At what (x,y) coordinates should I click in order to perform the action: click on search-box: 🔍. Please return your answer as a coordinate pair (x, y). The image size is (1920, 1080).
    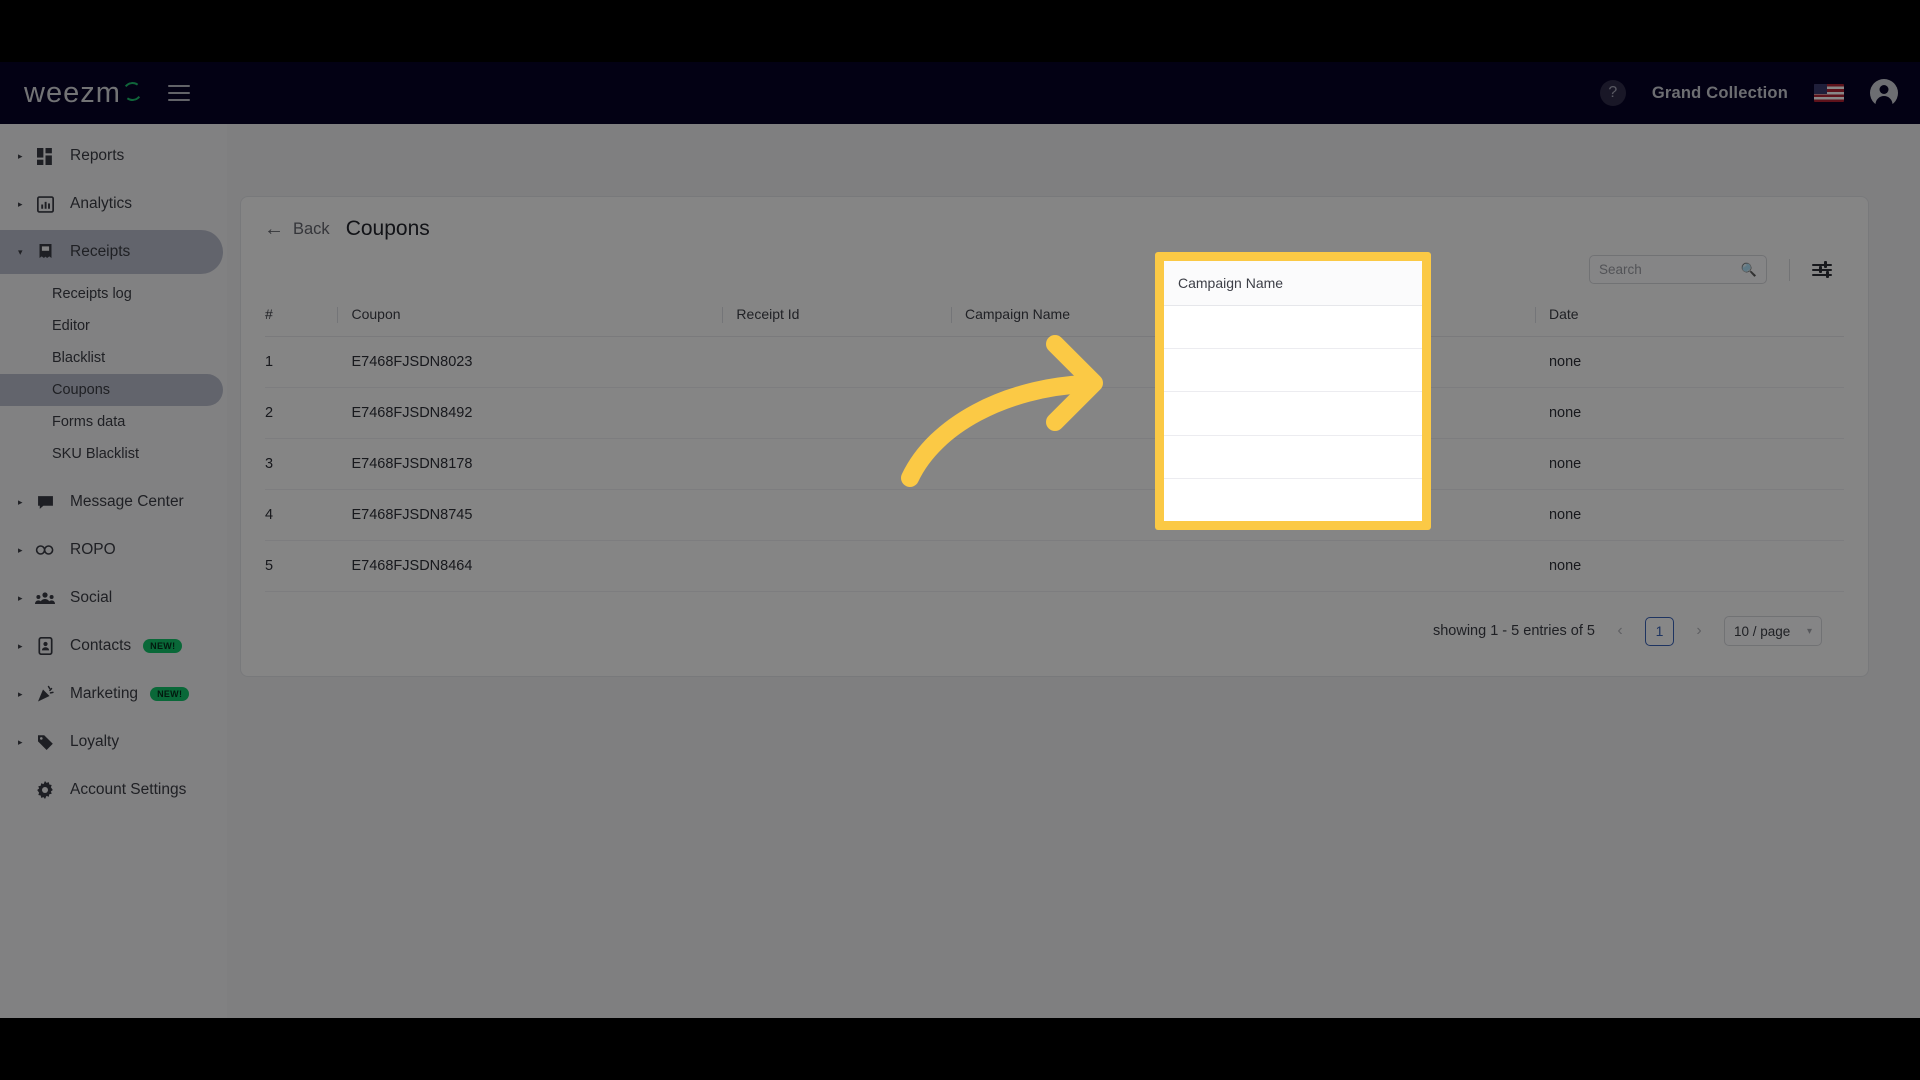
    Looking at the image, I should click on (1678, 269).